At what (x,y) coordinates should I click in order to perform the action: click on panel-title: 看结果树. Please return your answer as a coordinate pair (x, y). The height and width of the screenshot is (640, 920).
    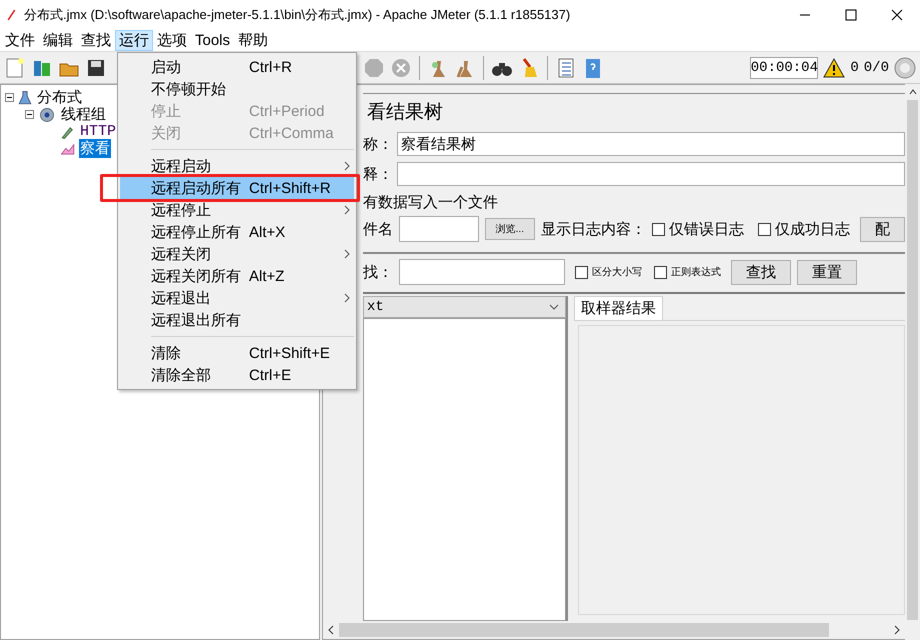
    Looking at the image, I should click on (634, 111).